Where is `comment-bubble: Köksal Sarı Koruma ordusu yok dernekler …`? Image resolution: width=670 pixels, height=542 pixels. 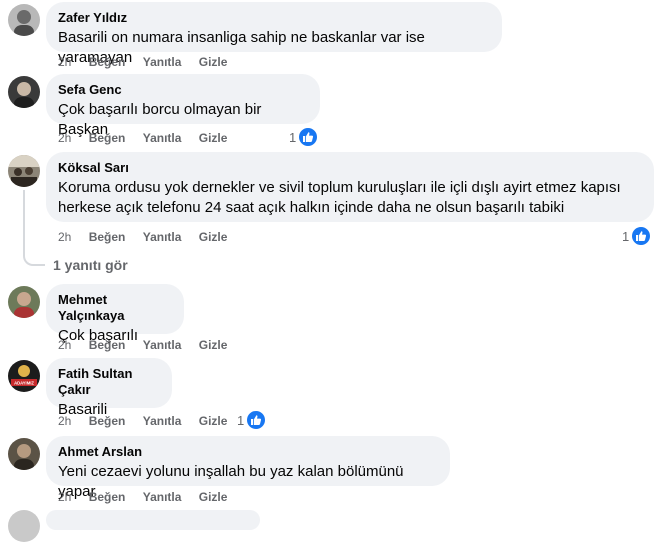 comment-bubble: Köksal Sarı Koruma ordusu yok dernekler … is located at coordinates (350, 187).